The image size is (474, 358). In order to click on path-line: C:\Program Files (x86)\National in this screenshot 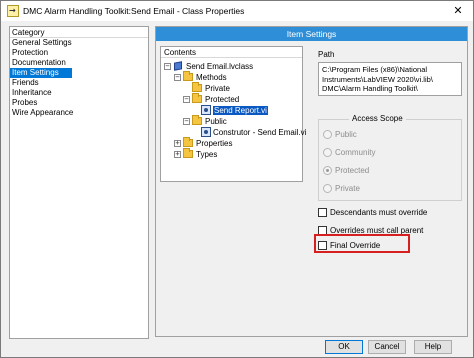, I will do `click(375, 69)`.